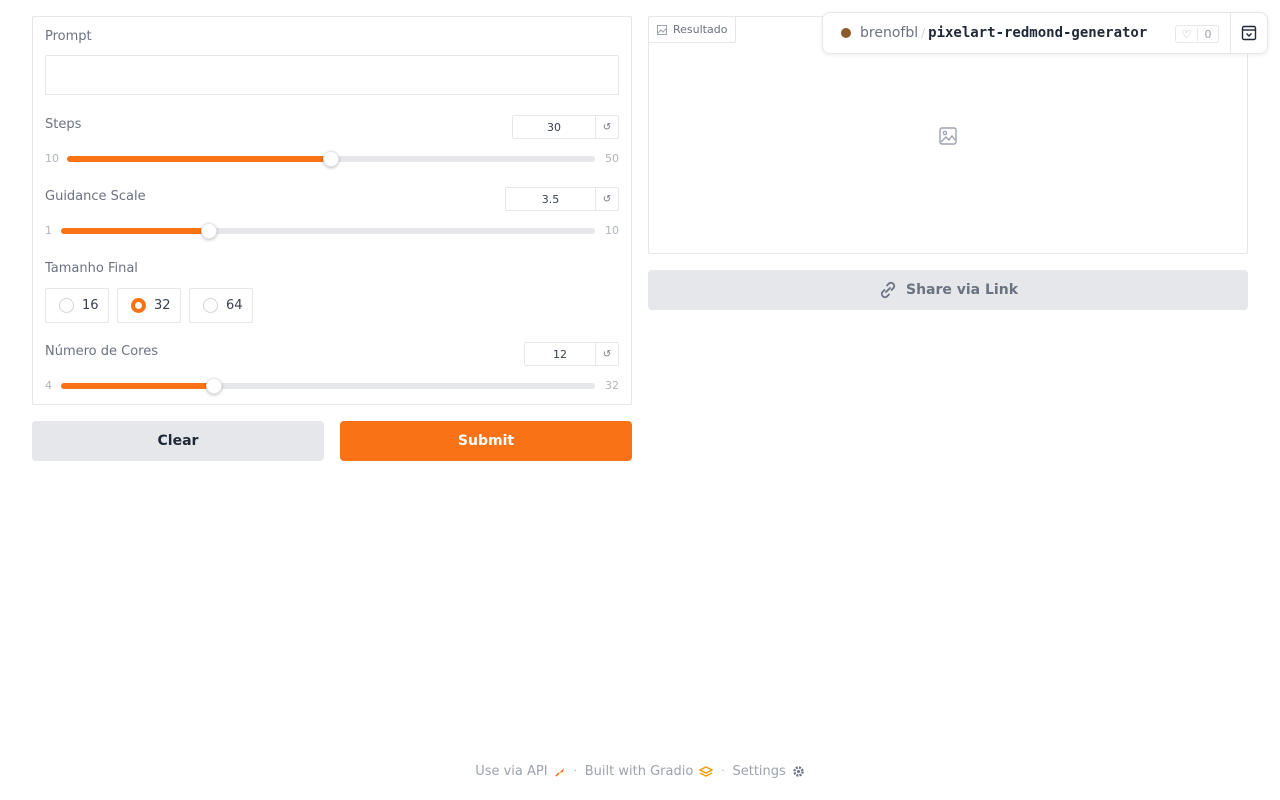 Image resolution: width=1280 pixels, height=800 pixels. Describe the element at coordinates (560, 354) in the screenshot. I see `colors-number-input` at that location.